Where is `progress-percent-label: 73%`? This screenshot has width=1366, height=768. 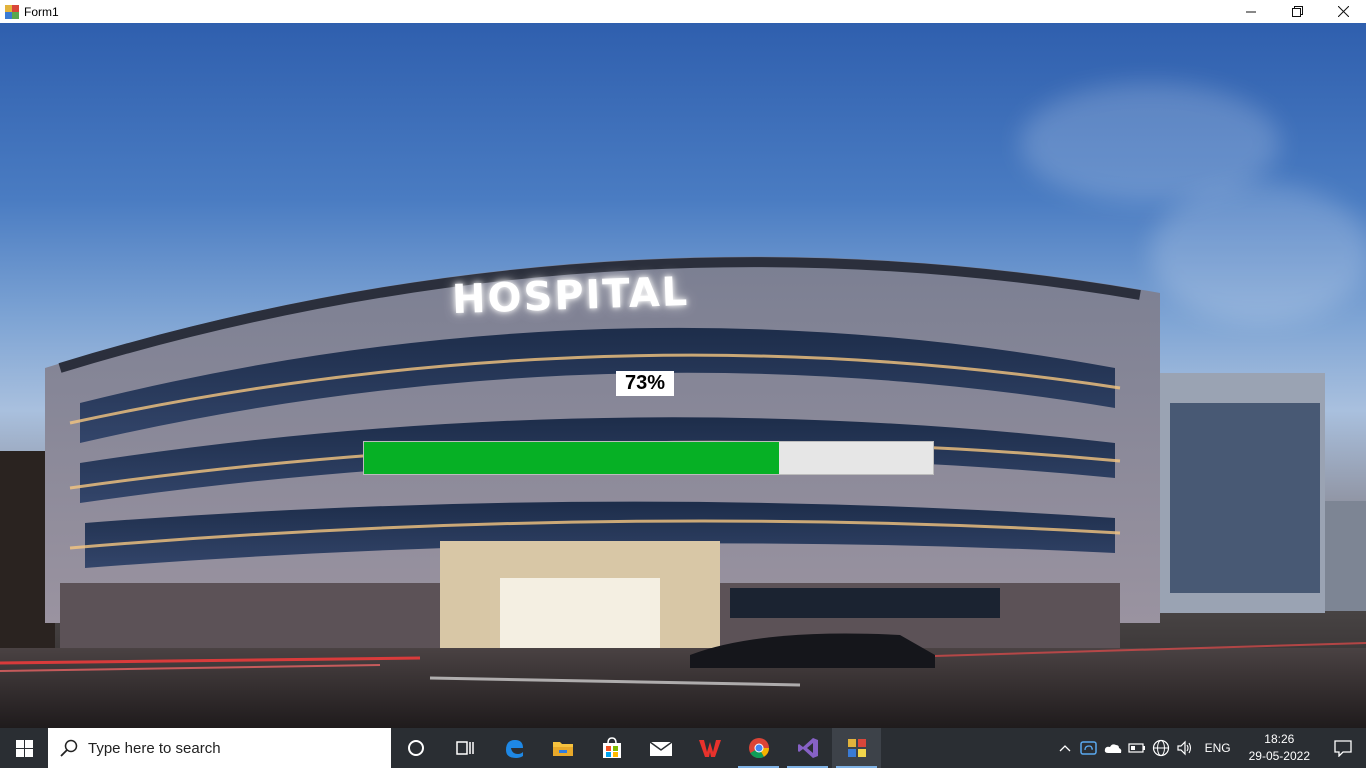 progress-percent-label: 73% is located at coordinates (645, 383).